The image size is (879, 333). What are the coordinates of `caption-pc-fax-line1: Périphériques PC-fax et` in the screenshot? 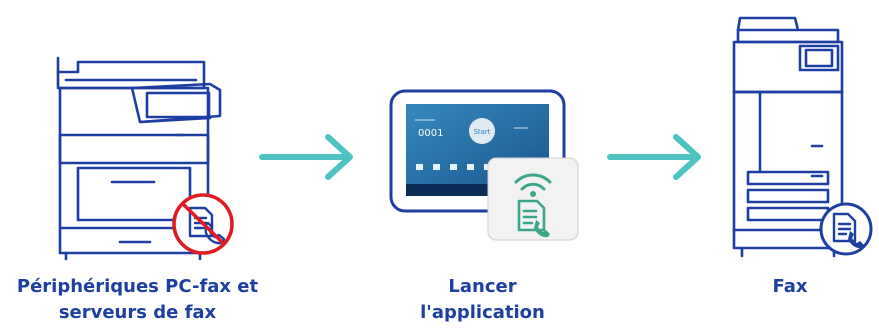 It's located at (137, 286).